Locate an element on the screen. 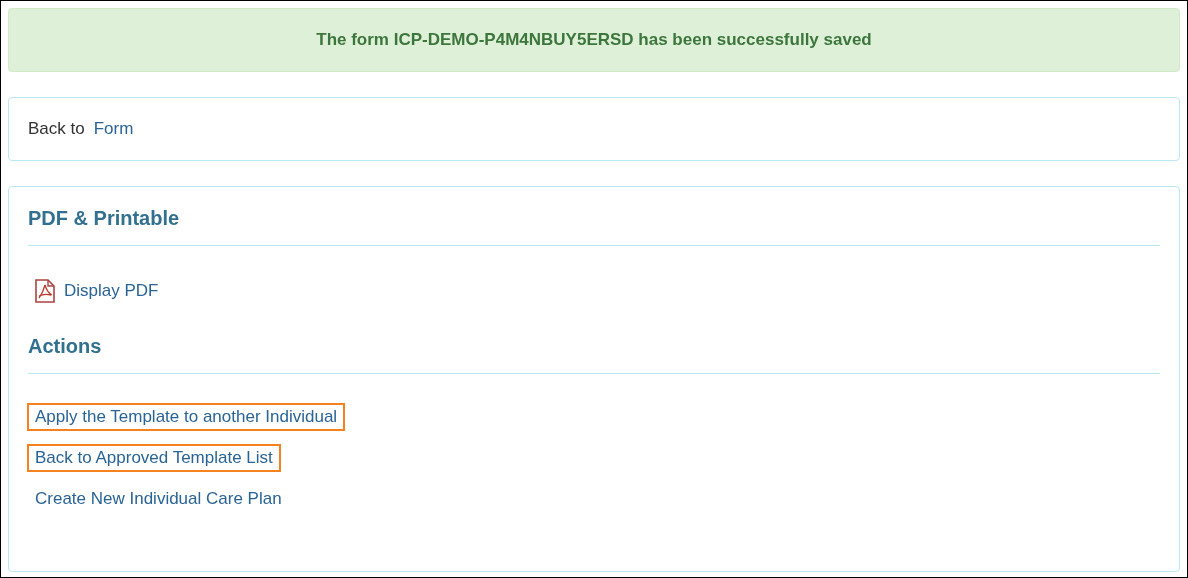  action-link: Apply the Template to another Individual is located at coordinates (186, 417).